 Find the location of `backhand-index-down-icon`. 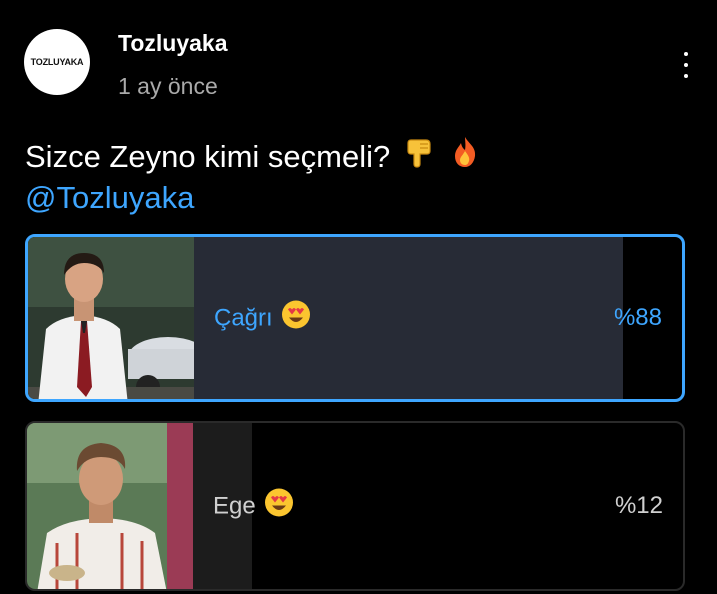

backhand-index-down-icon is located at coordinates (419, 157).